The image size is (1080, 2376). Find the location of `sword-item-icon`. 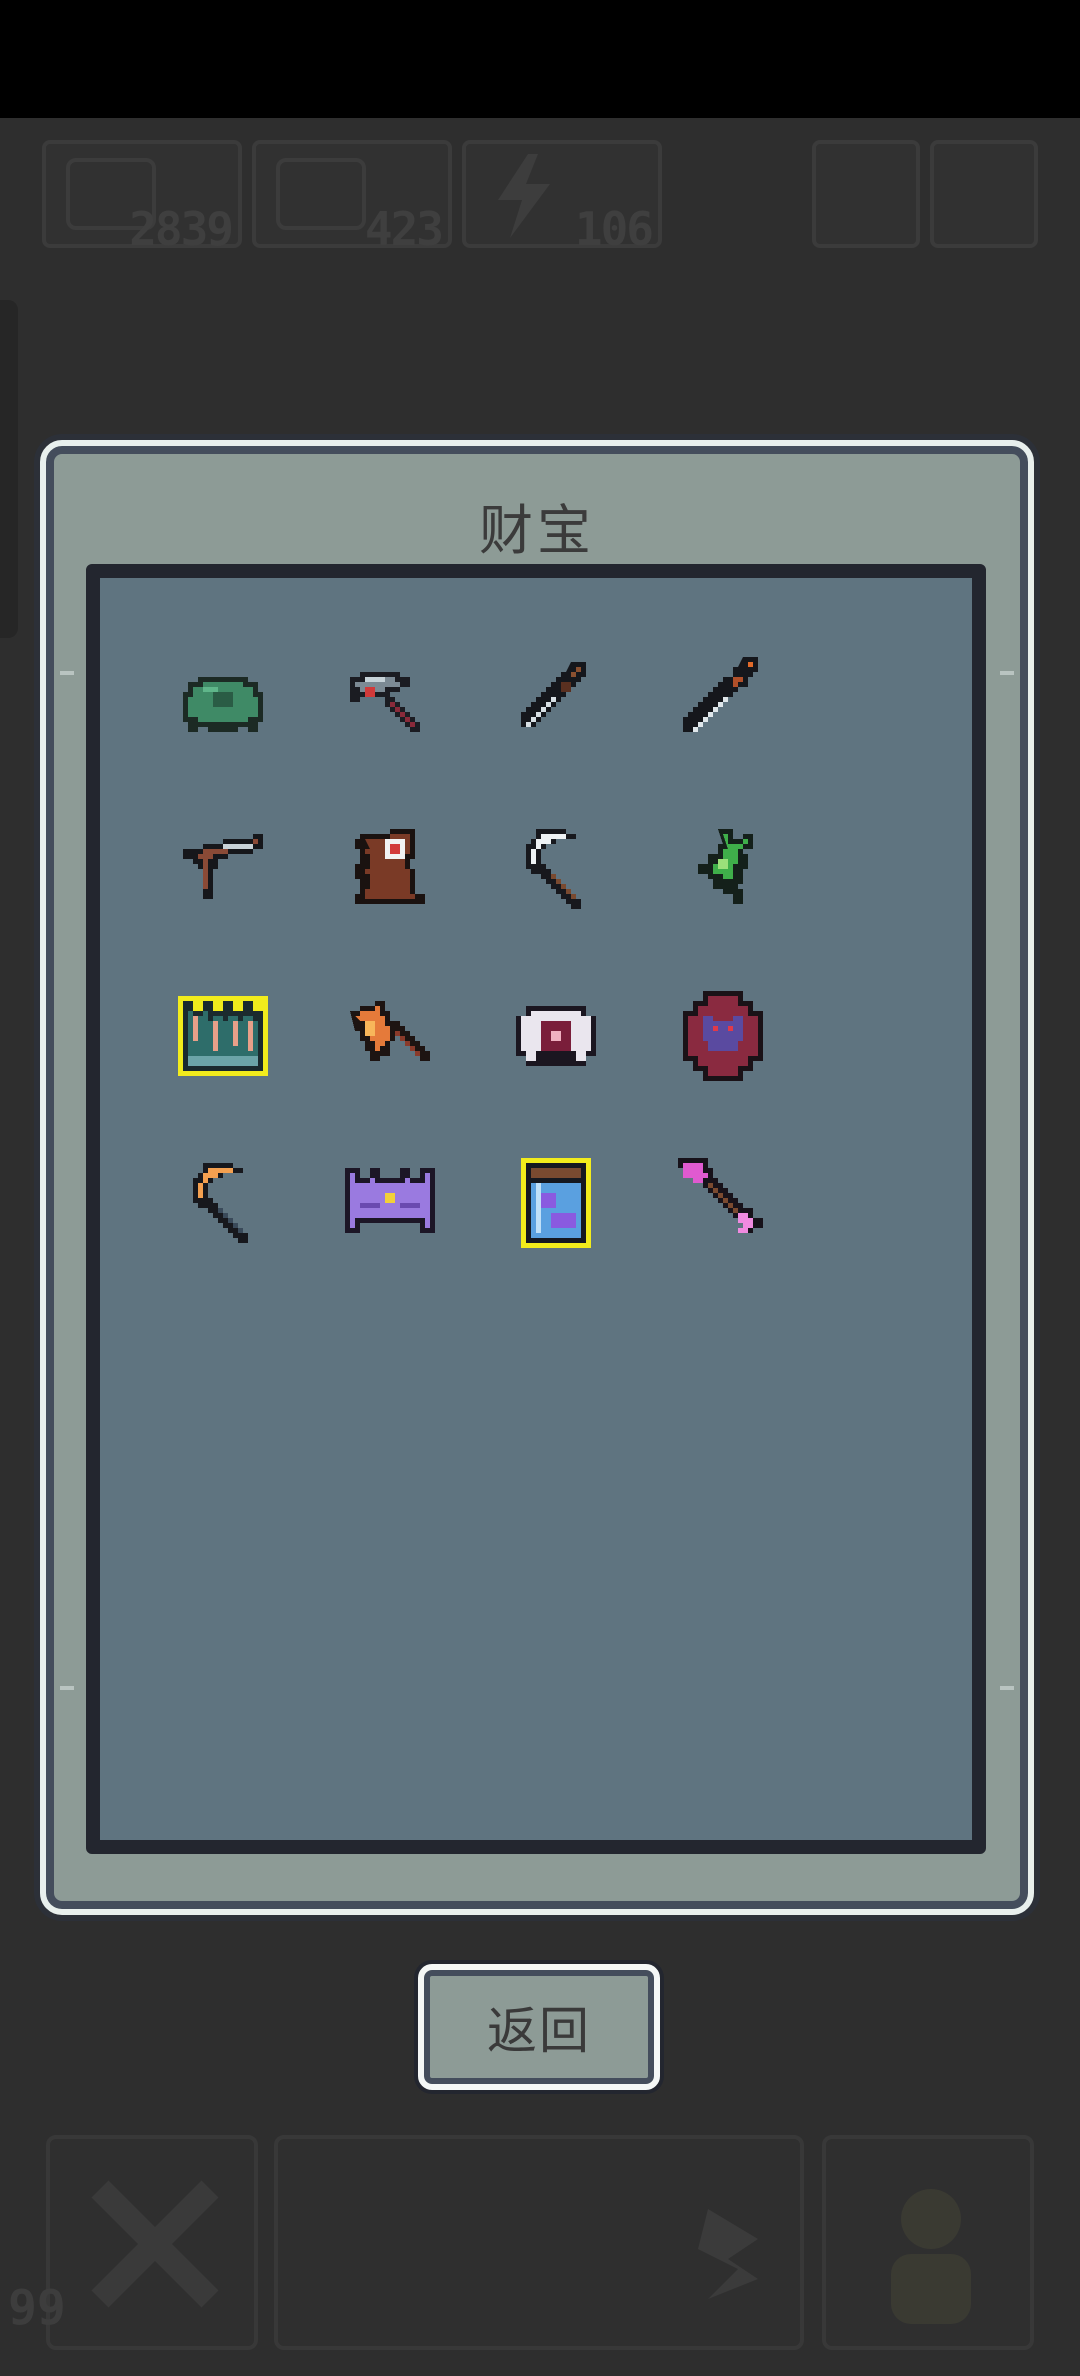

sword-item-icon is located at coordinates (721, 694).